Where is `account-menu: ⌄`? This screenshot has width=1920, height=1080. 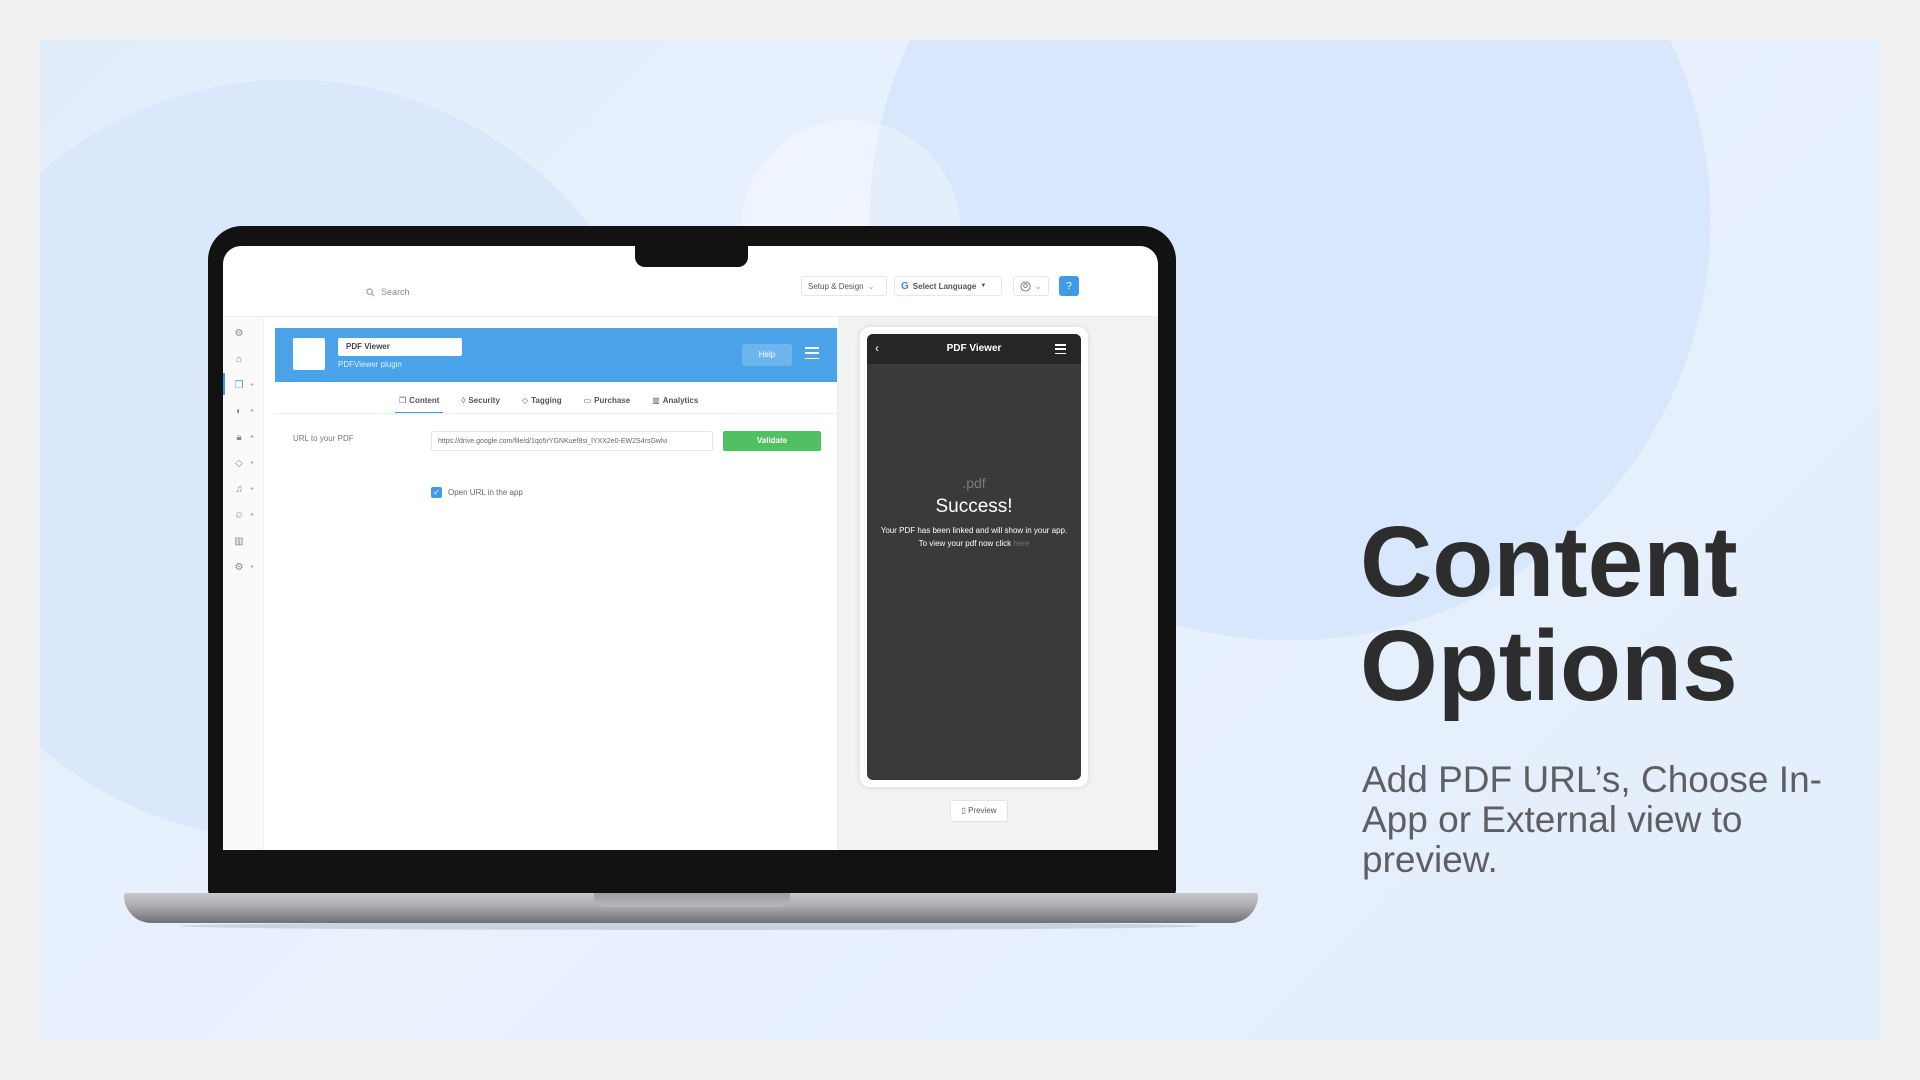 account-menu: ⌄ is located at coordinates (1031, 286).